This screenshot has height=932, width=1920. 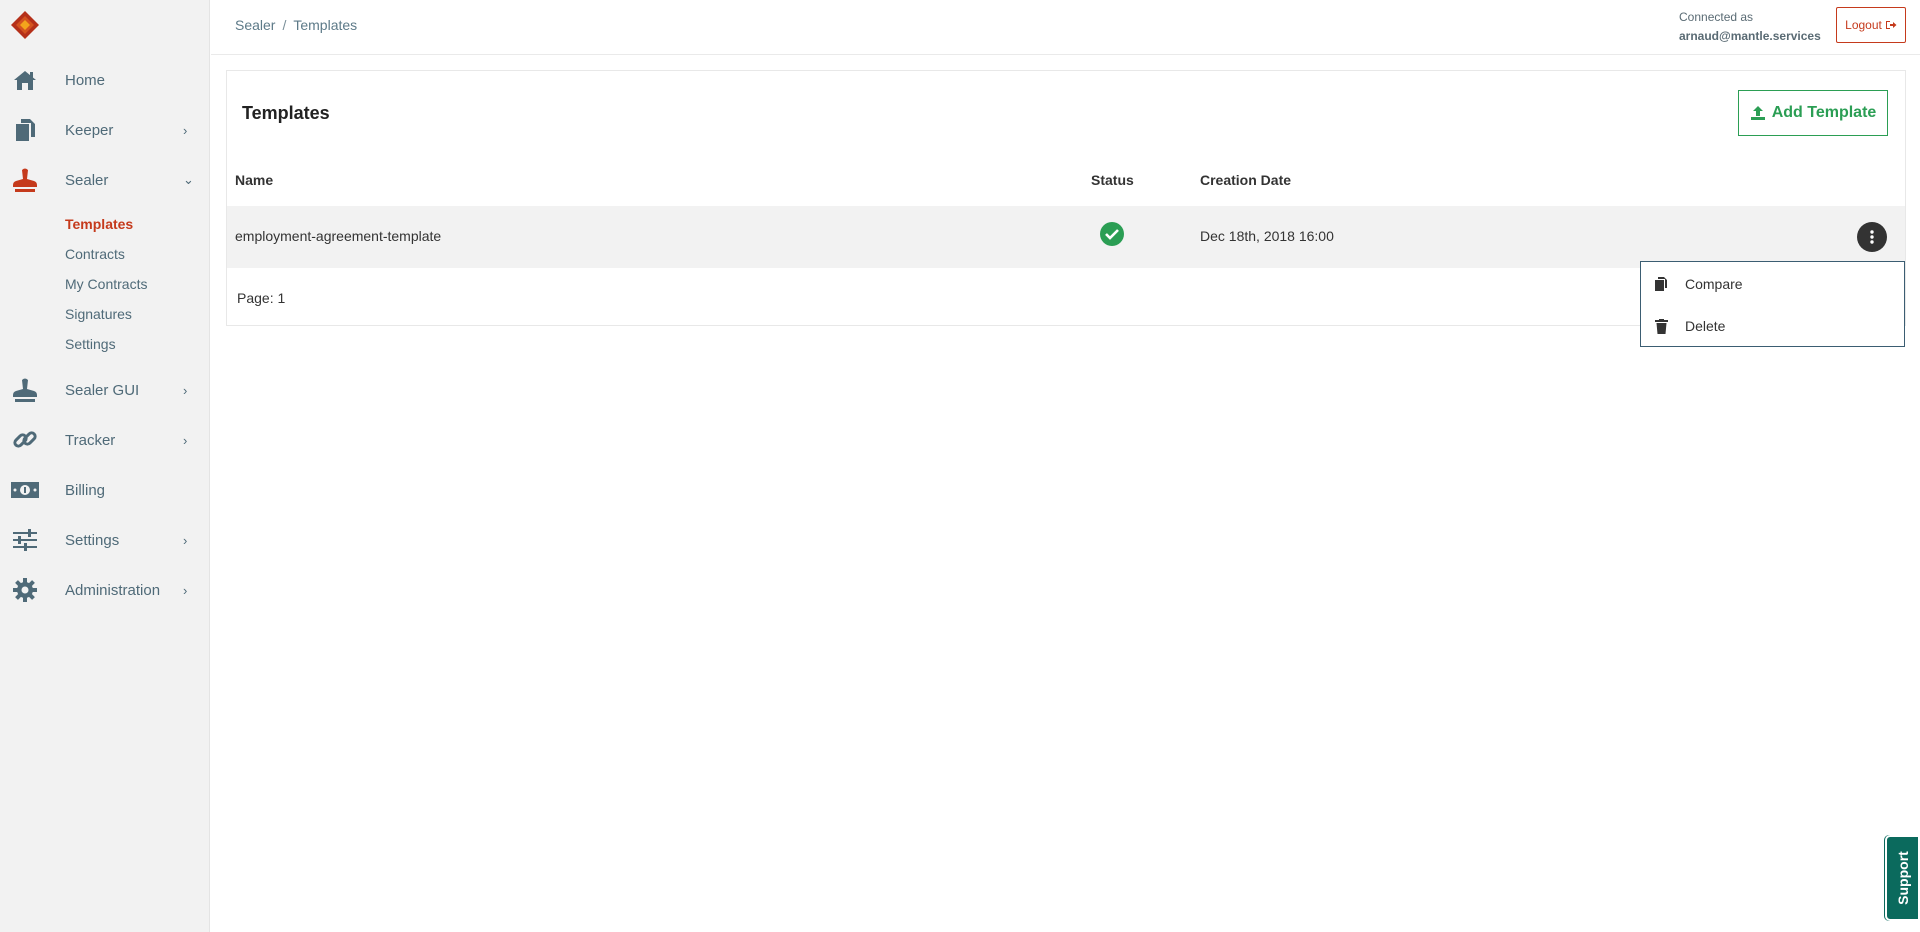 I want to click on connected-label: Connected as, so click(x=1716, y=17).